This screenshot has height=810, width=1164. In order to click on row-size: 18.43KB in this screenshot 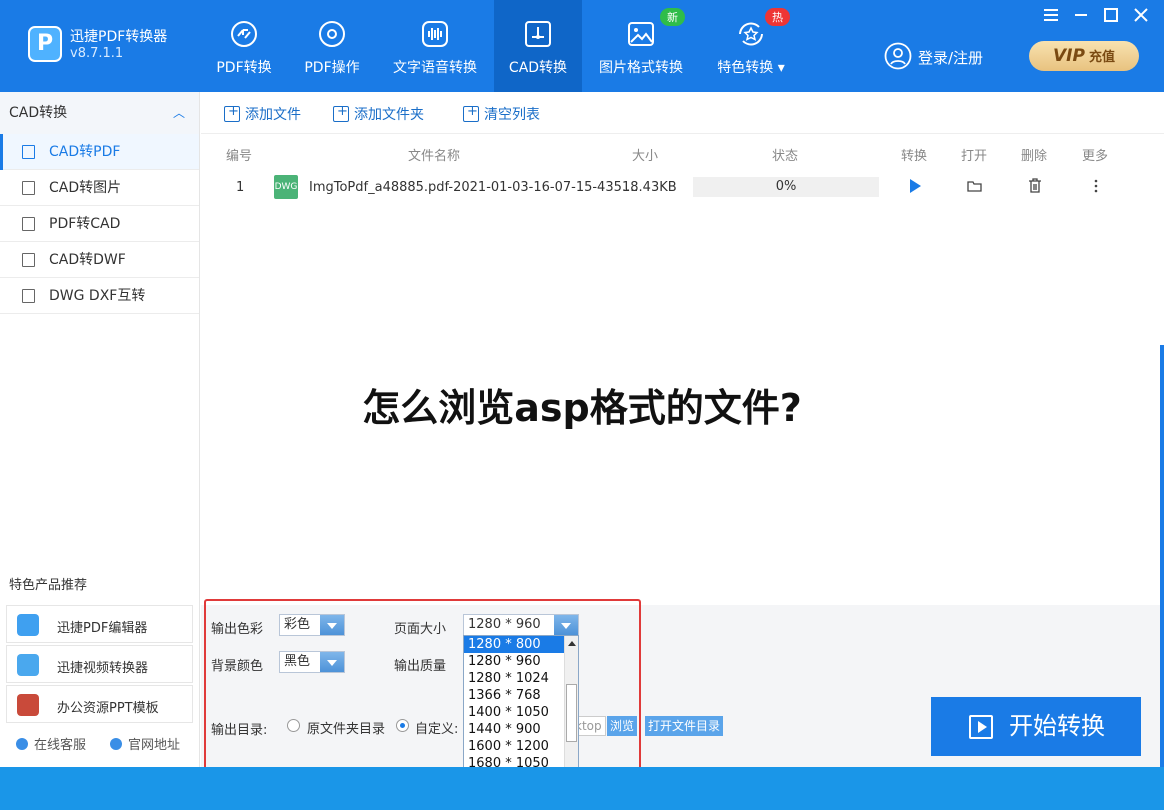, I will do `click(649, 187)`.